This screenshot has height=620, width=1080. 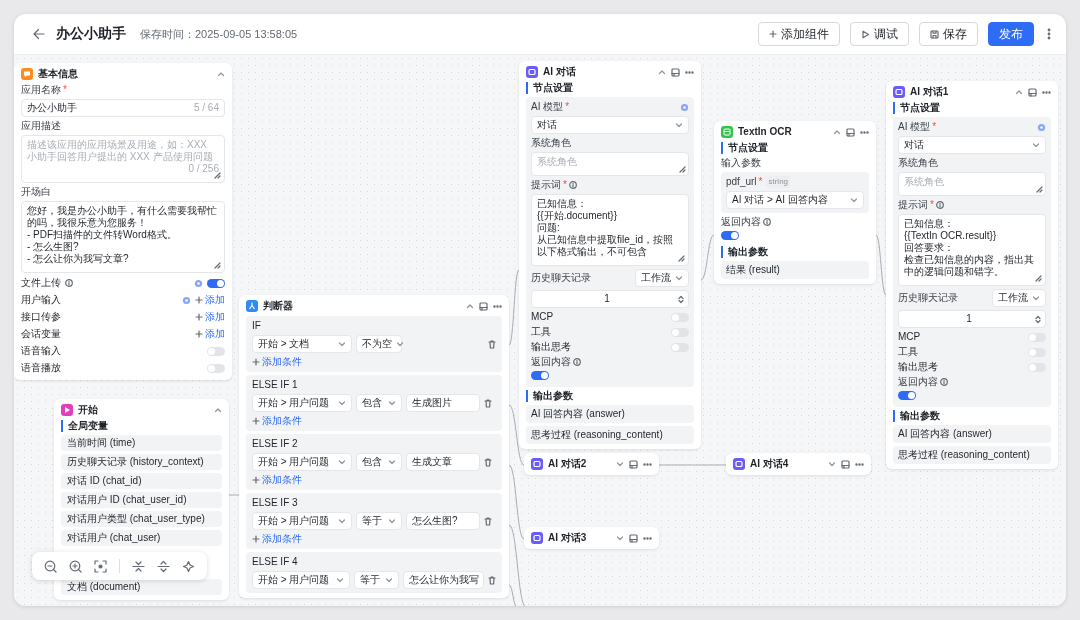 What do you see at coordinates (799, 34) in the screenshot?
I see `add-button: 添加组件` at bounding box center [799, 34].